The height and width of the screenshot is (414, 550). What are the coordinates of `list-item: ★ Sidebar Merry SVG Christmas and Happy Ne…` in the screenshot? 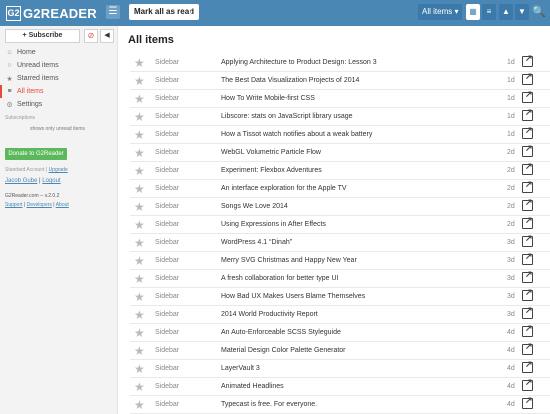 It's located at (340, 260).